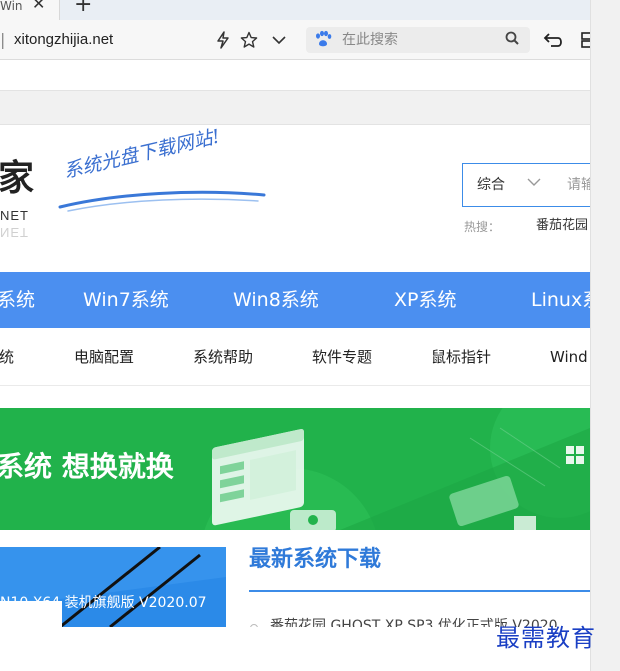  What do you see at coordinates (605, 335) in the screenshot?
I see `scrollbar` at bounding box center [605, 335].